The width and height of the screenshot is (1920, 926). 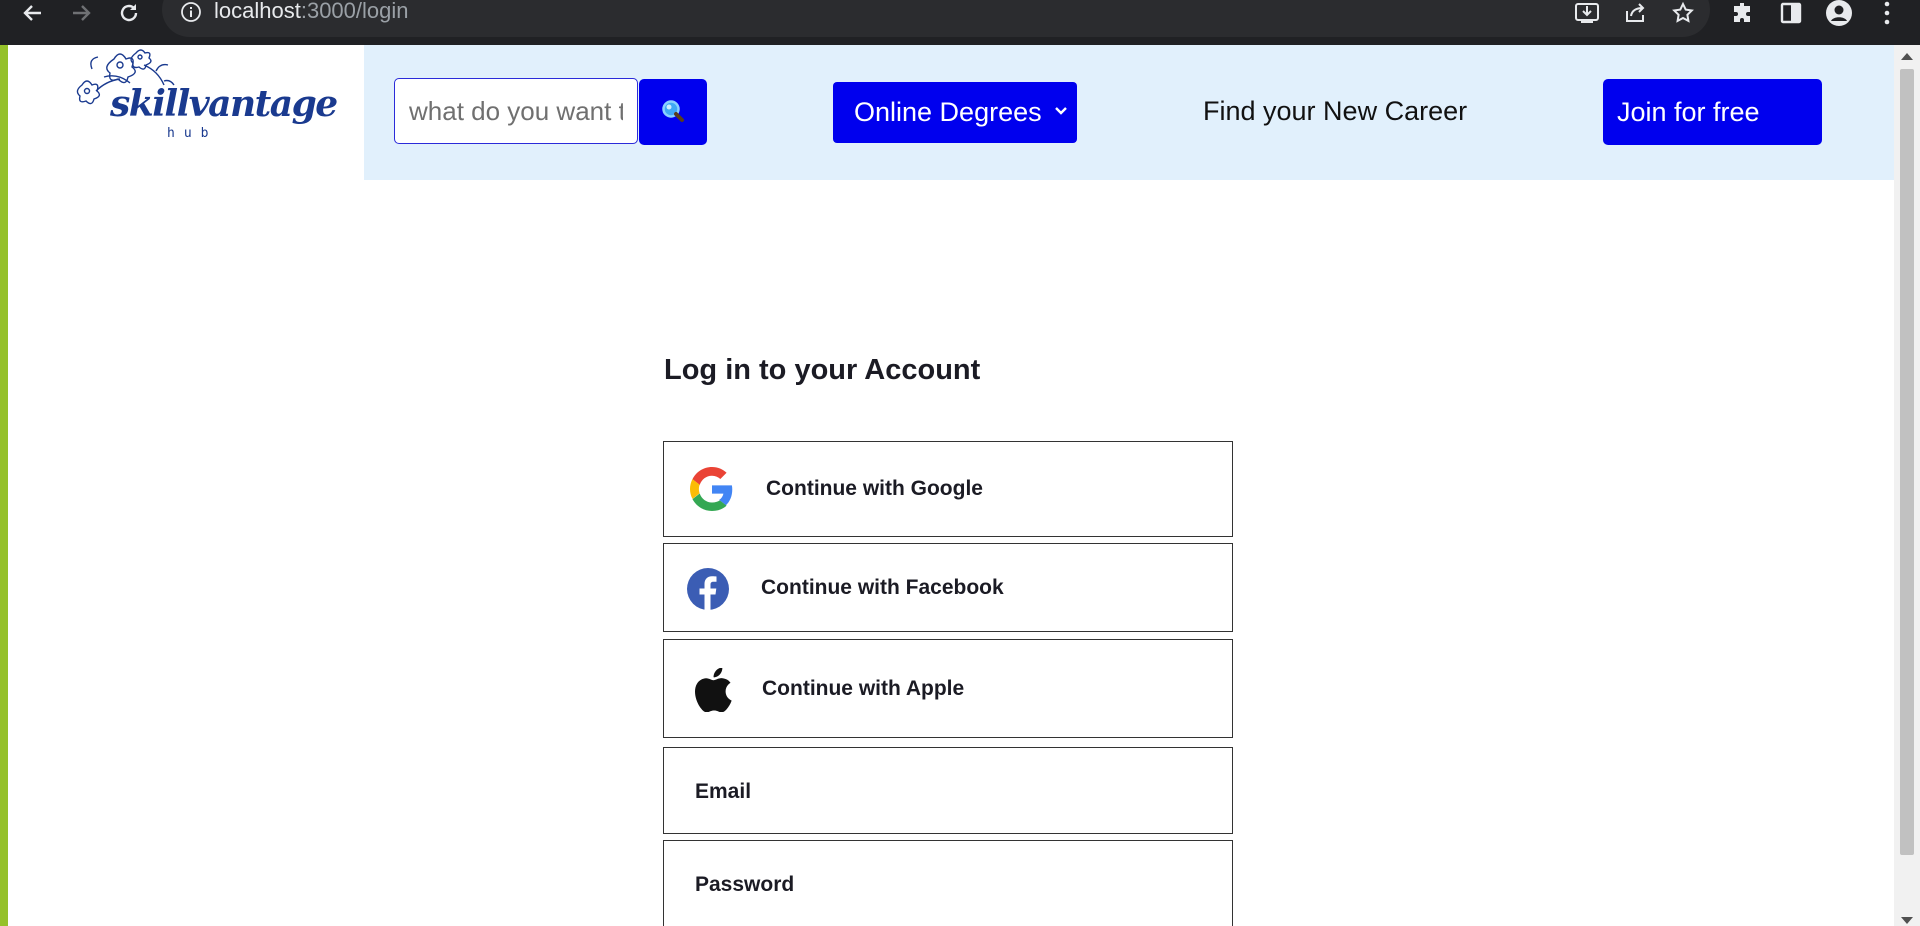 What do you see at coordinates (1688, 111) in the screenshot?
I see `join-for-free-label: Join for free` at bounding box center [1688, 111].